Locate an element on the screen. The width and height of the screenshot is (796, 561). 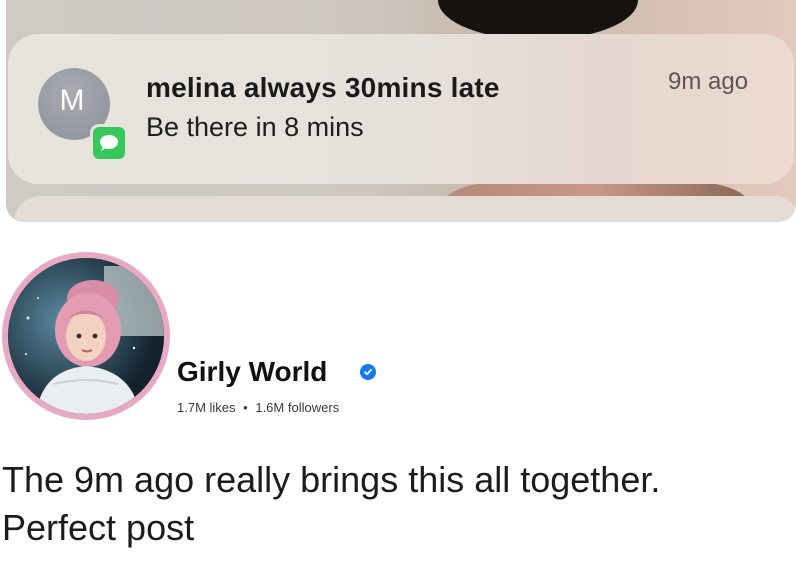
verified-badge is located at coordinates (368, 372).